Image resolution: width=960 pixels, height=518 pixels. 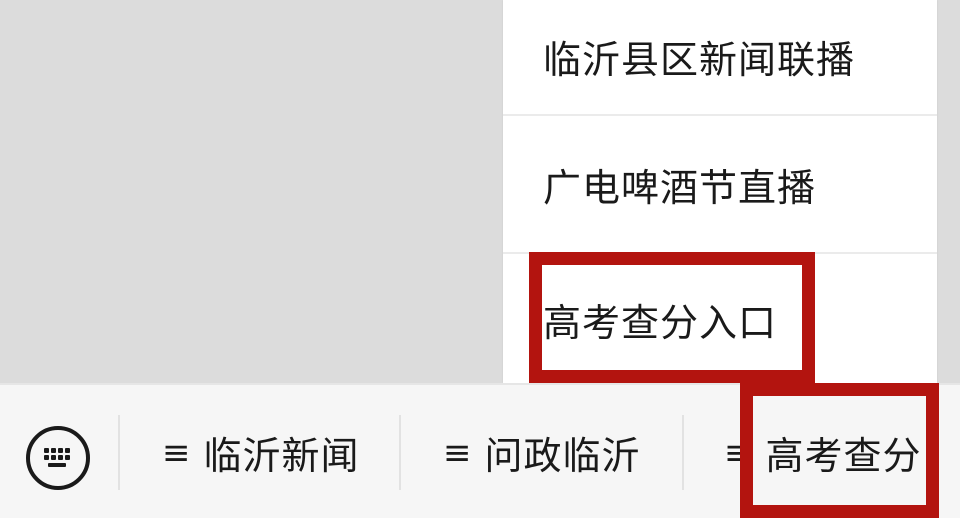 I want to click on submenu-divider, so click(x=720, y=253).